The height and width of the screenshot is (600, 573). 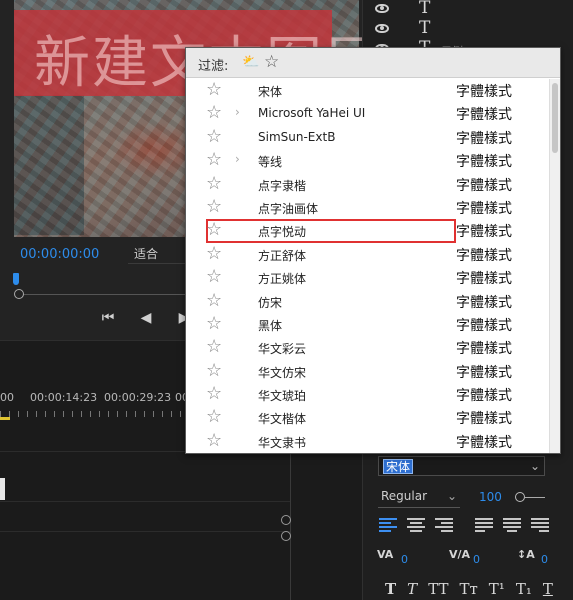 What do you see at coordinates (19, 294) in the screenshot?
I see `scrub-knob` at bounding box center [19, 294].